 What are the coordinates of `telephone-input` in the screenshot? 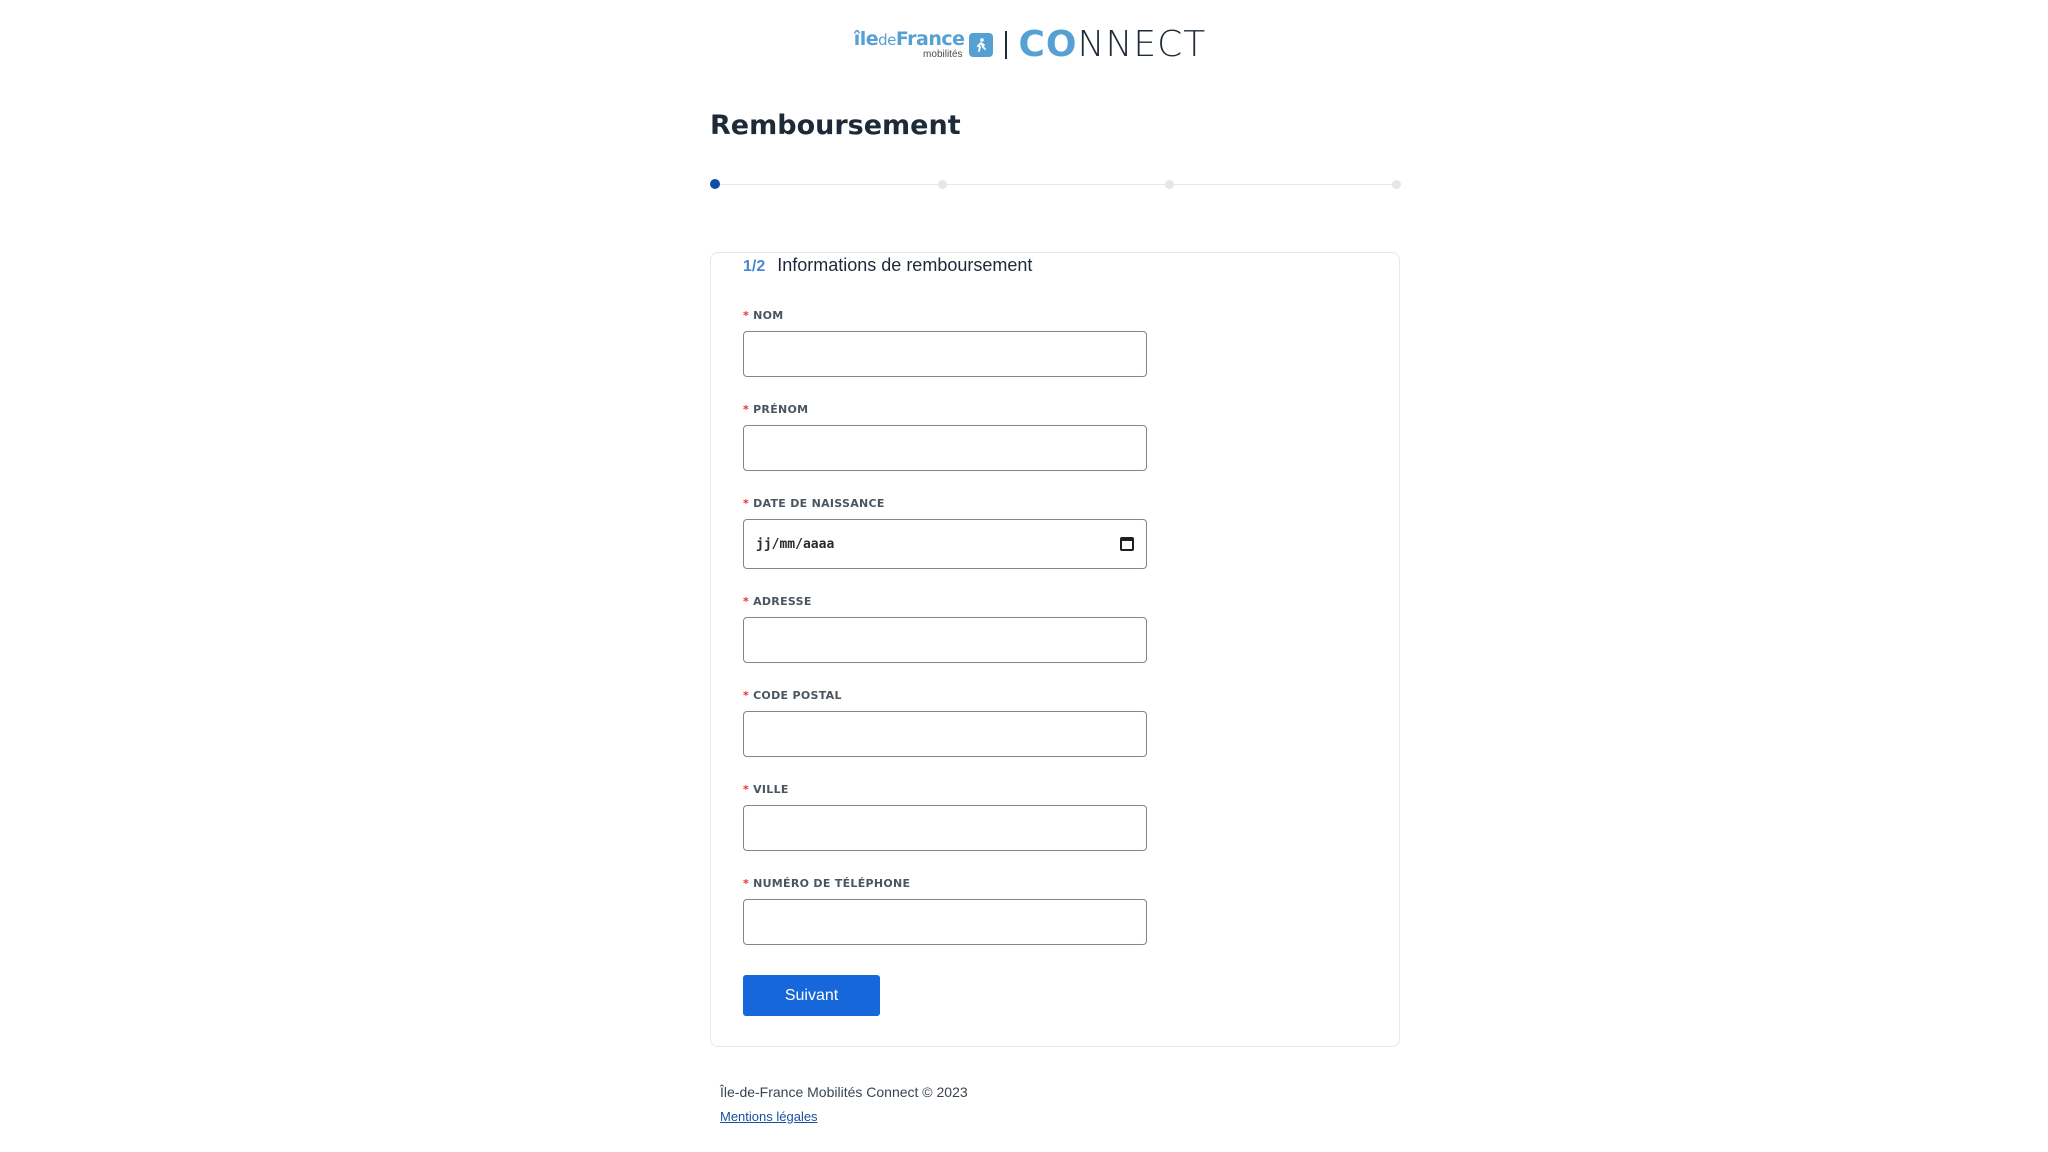 It's located at (945, 922).